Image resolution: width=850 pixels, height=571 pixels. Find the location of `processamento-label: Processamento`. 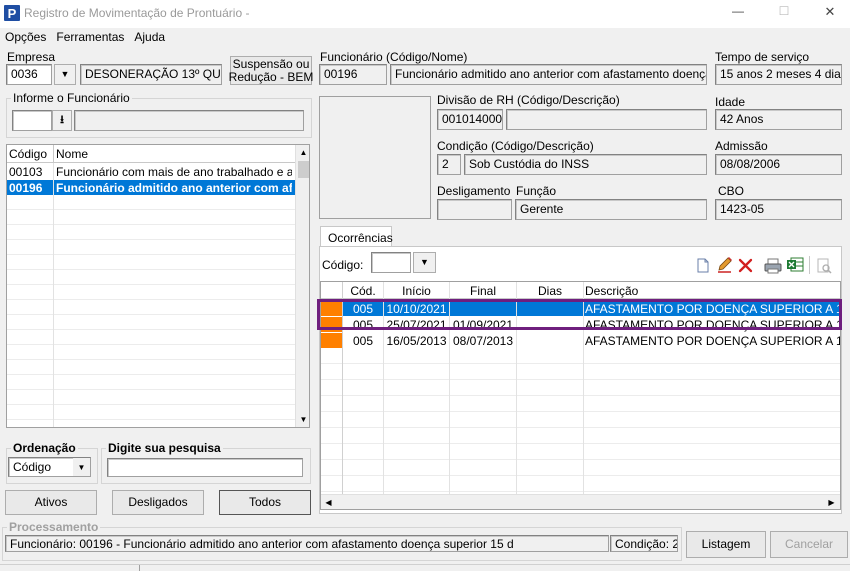

processamento-label: Processamento is located at coordinates (54, 527).